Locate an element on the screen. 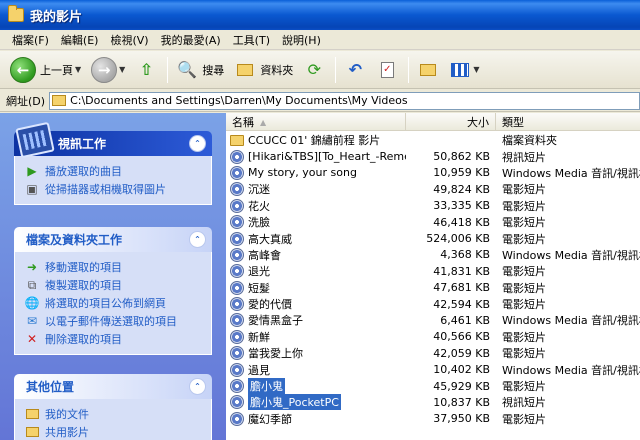 The height and width of the screenshot is (440, 640). file-name-cell: 膽小鬼_PocketPC is located at coordinates (316, 402).